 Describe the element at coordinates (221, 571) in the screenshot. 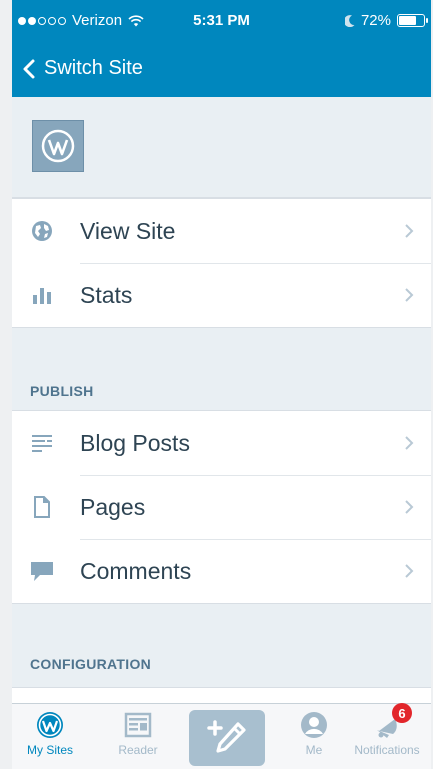

I see `comments-row: Comments` at that location.